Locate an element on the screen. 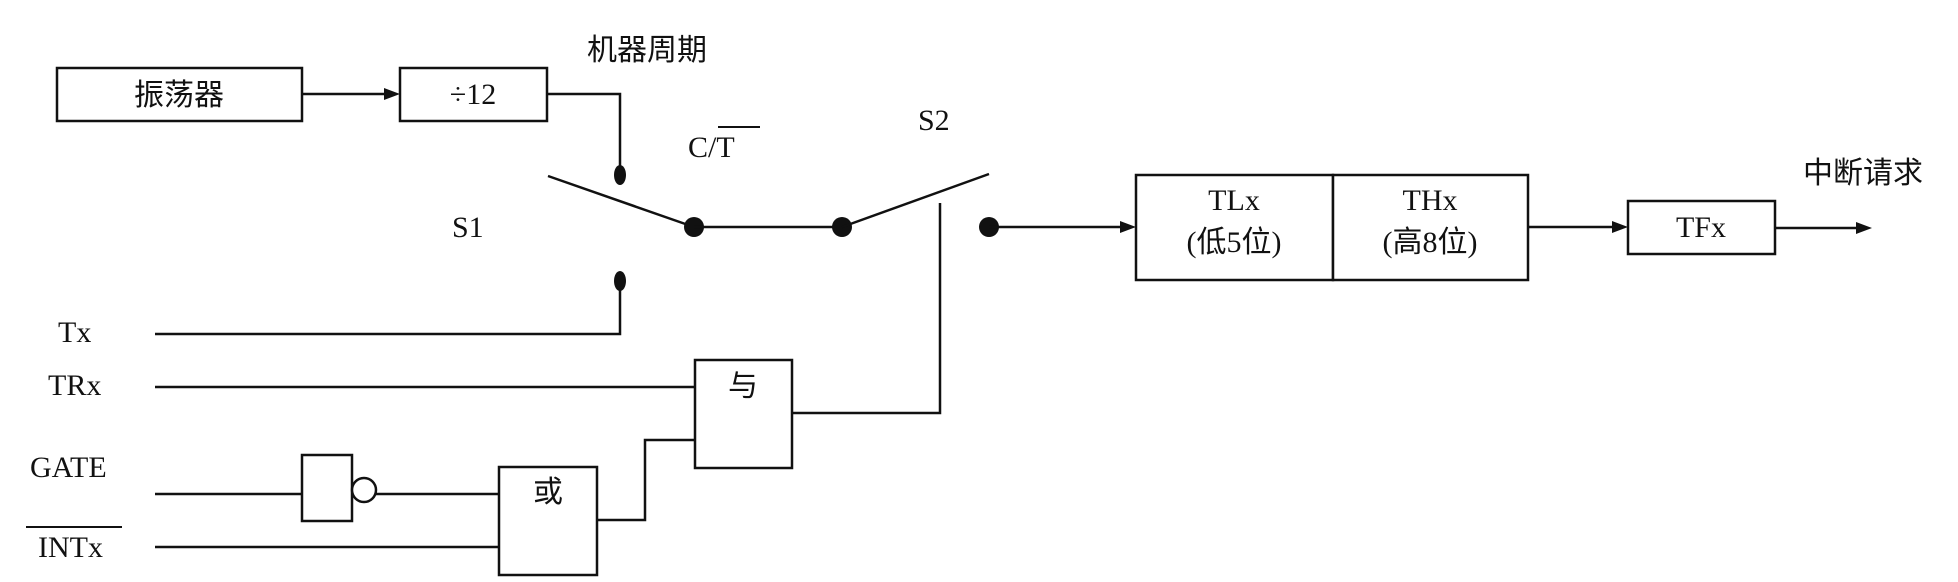 This screenshot has width=1958, height=582. divider-output-wire is located at coordinates (584, 130).